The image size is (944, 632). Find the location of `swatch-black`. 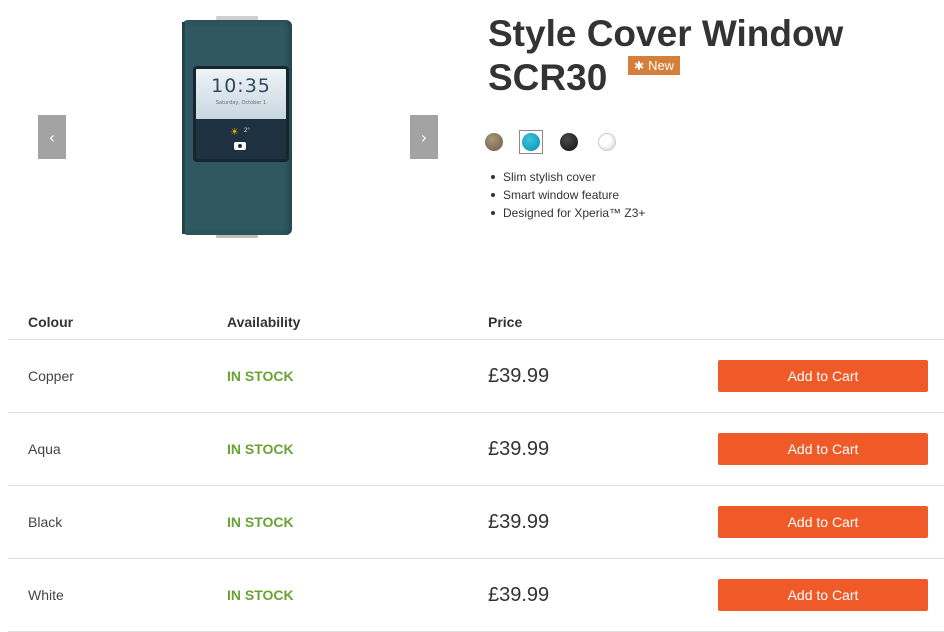

swatch-black is located at coordinates (569, 142).